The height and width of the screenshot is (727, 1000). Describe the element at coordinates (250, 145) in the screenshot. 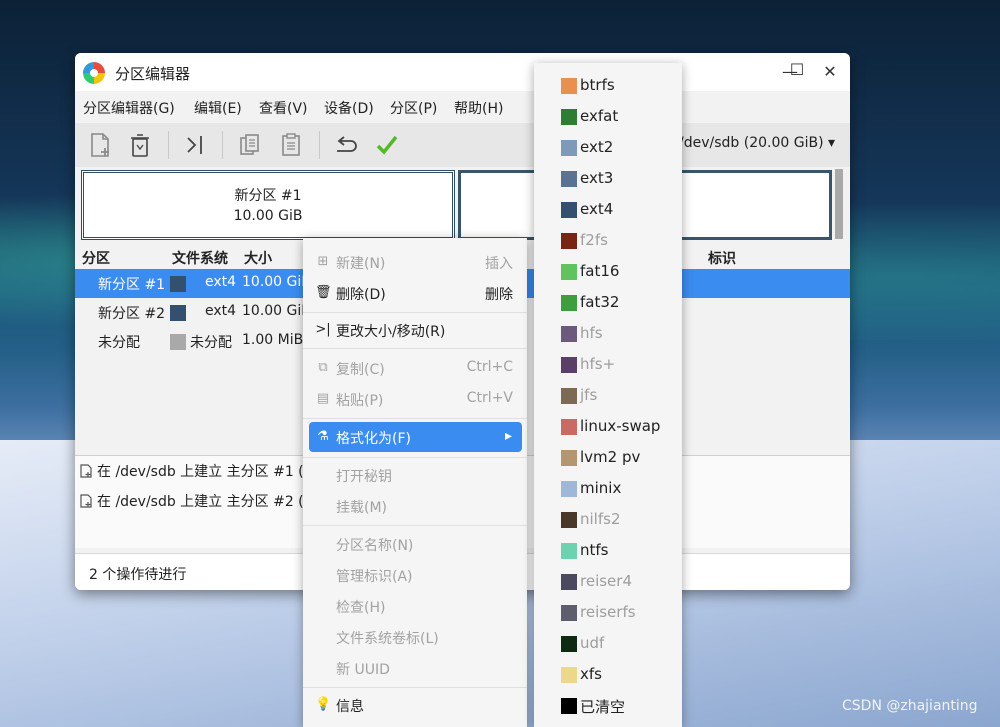

I see `copy-icon` at that location.